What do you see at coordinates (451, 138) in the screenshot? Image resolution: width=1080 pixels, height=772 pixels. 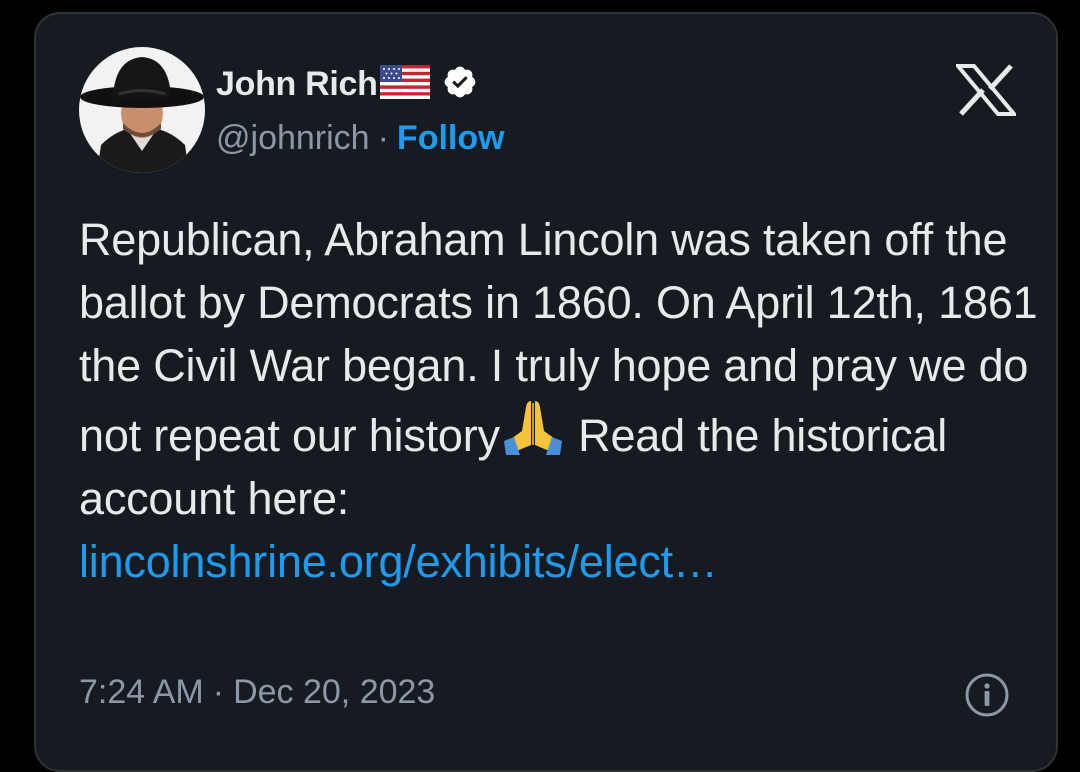 I see `follow-button: Follow` at bounding box center [451, 138].